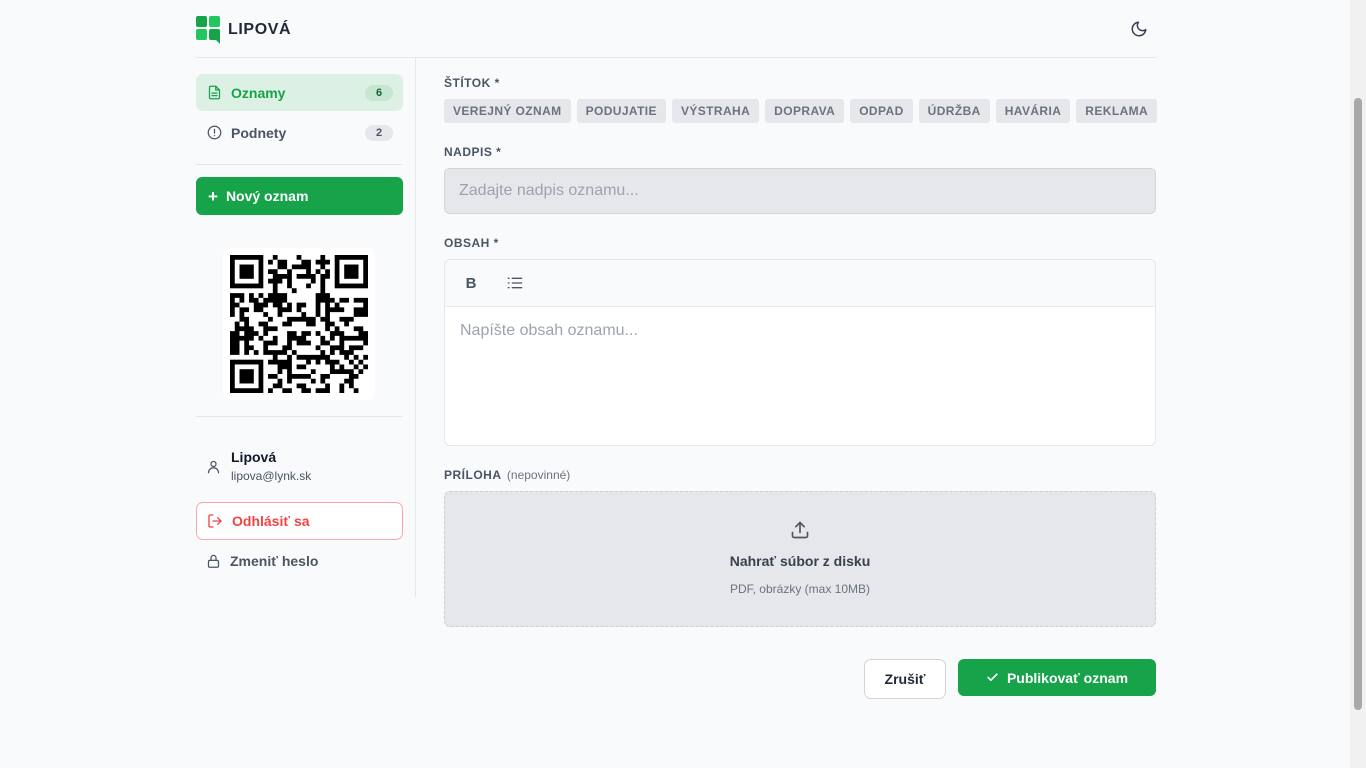  Describe the element at coordinates (507, 111) in the screenshot. I see `tag-verejny-oznam: VEREJNÝ OZNAM` at that location.